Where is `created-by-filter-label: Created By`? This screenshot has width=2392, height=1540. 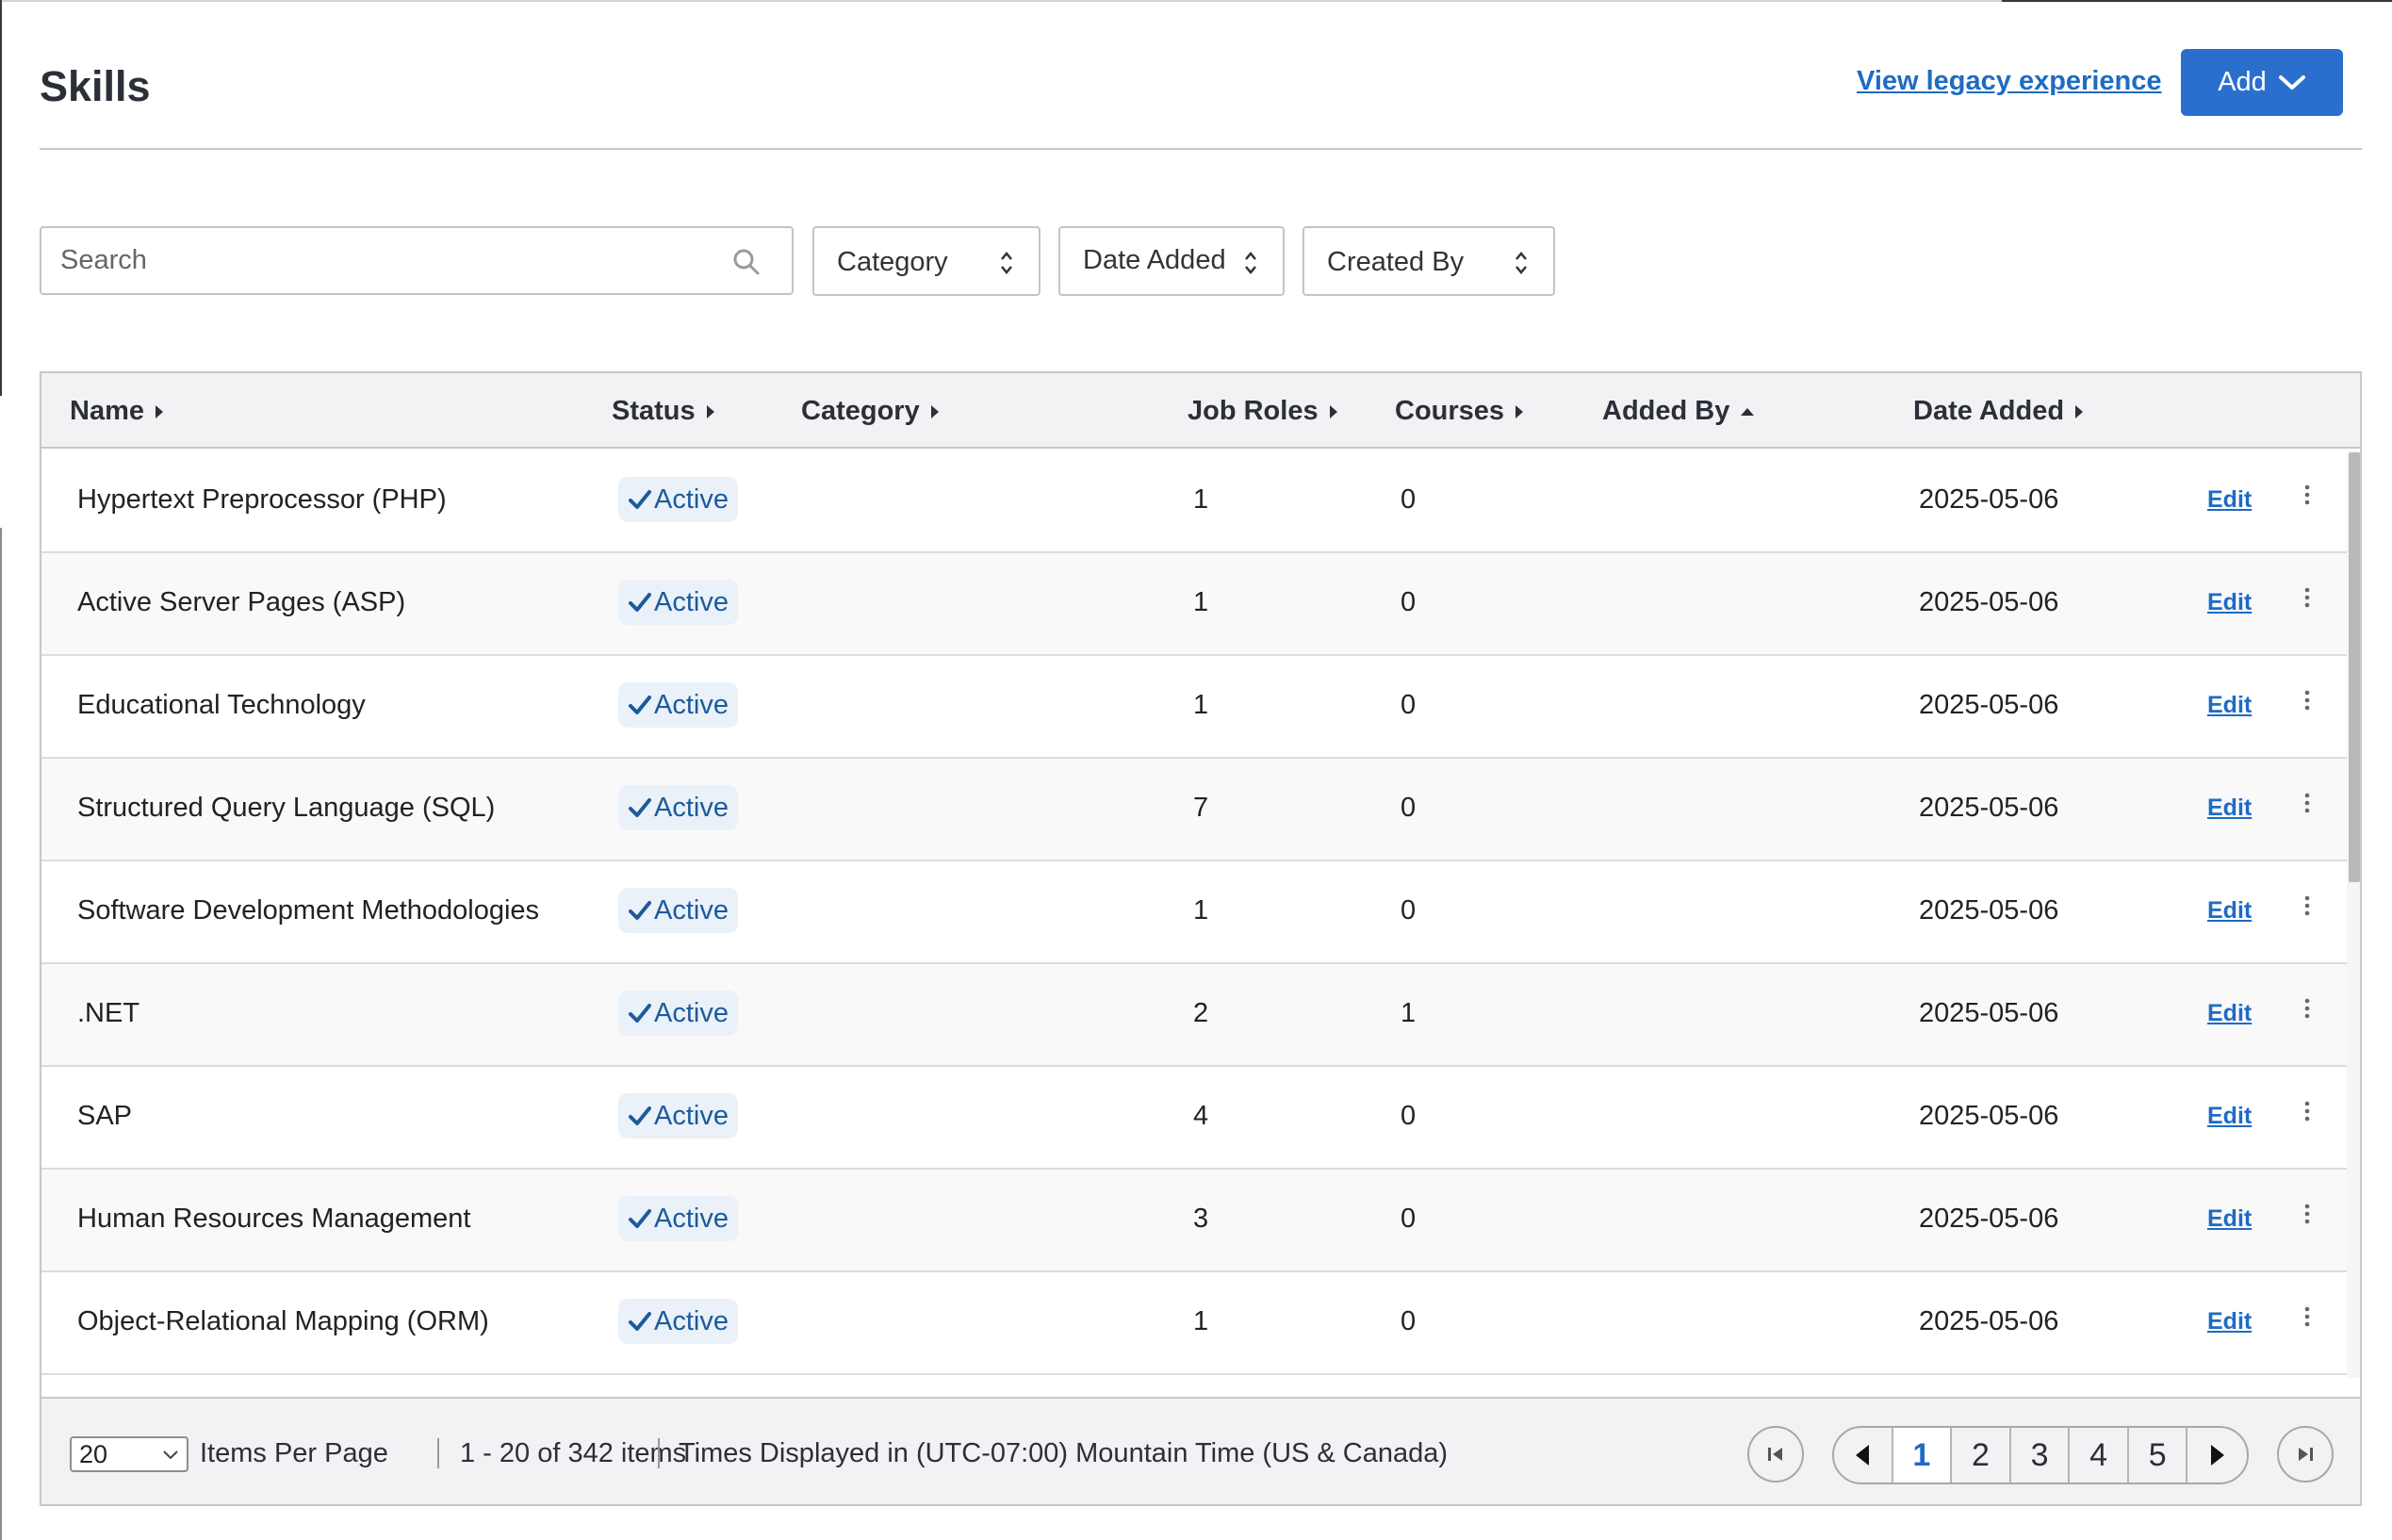
created-by-filter-label: Created By is located at coordinates (1396, 262).